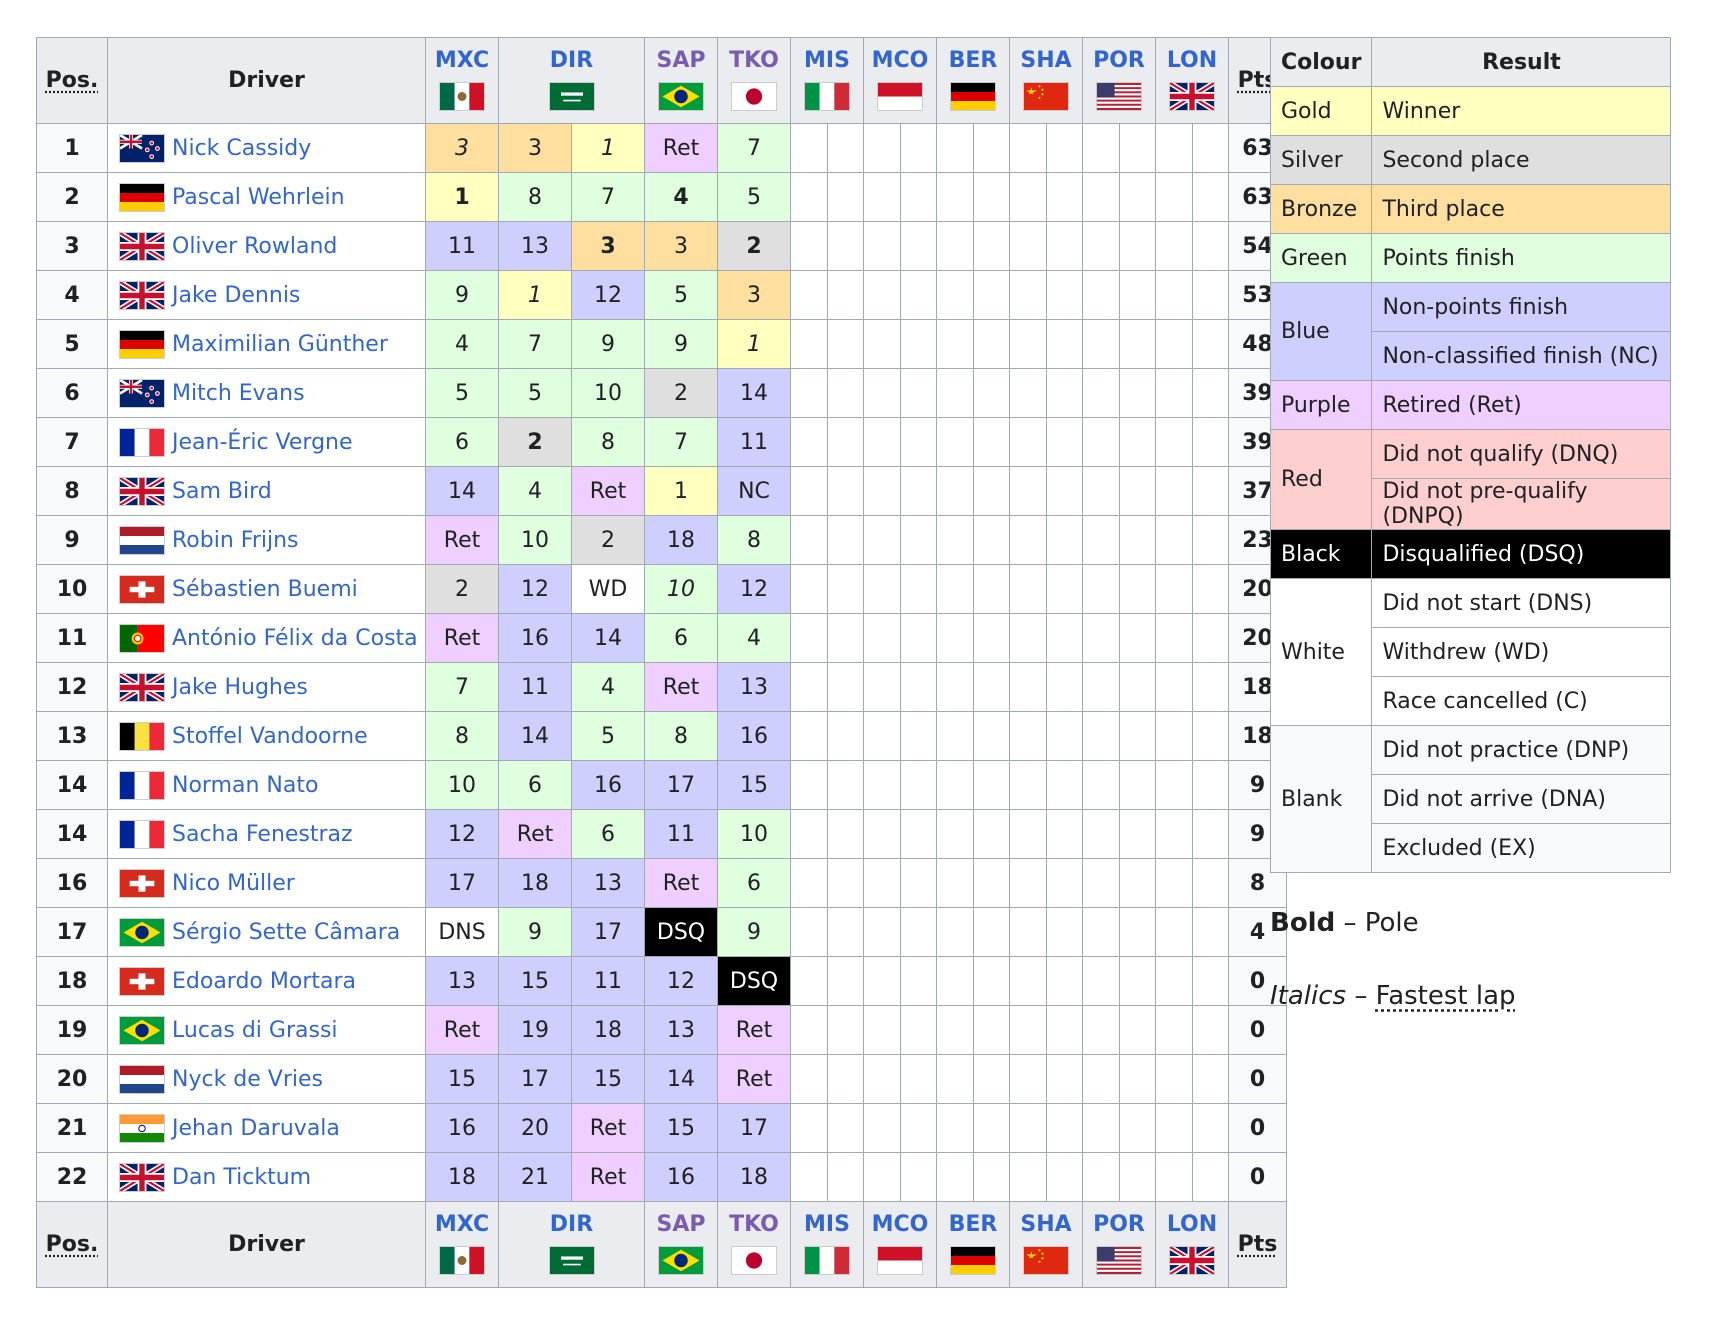  I want to click on footer-race-lon: LON, so click(1192, 1244).